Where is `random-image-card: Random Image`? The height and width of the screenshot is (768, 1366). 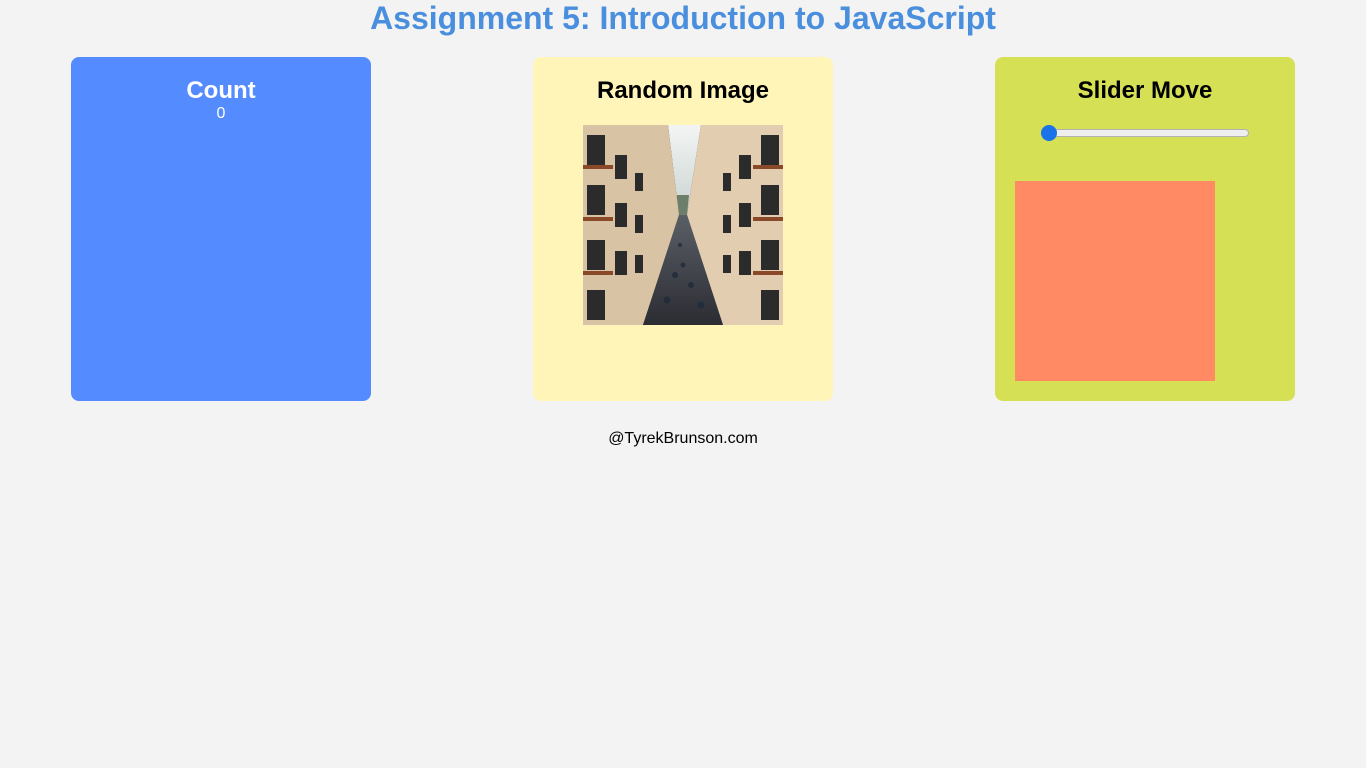 random-image-card: Random Image is located at coordinates (683, 229).